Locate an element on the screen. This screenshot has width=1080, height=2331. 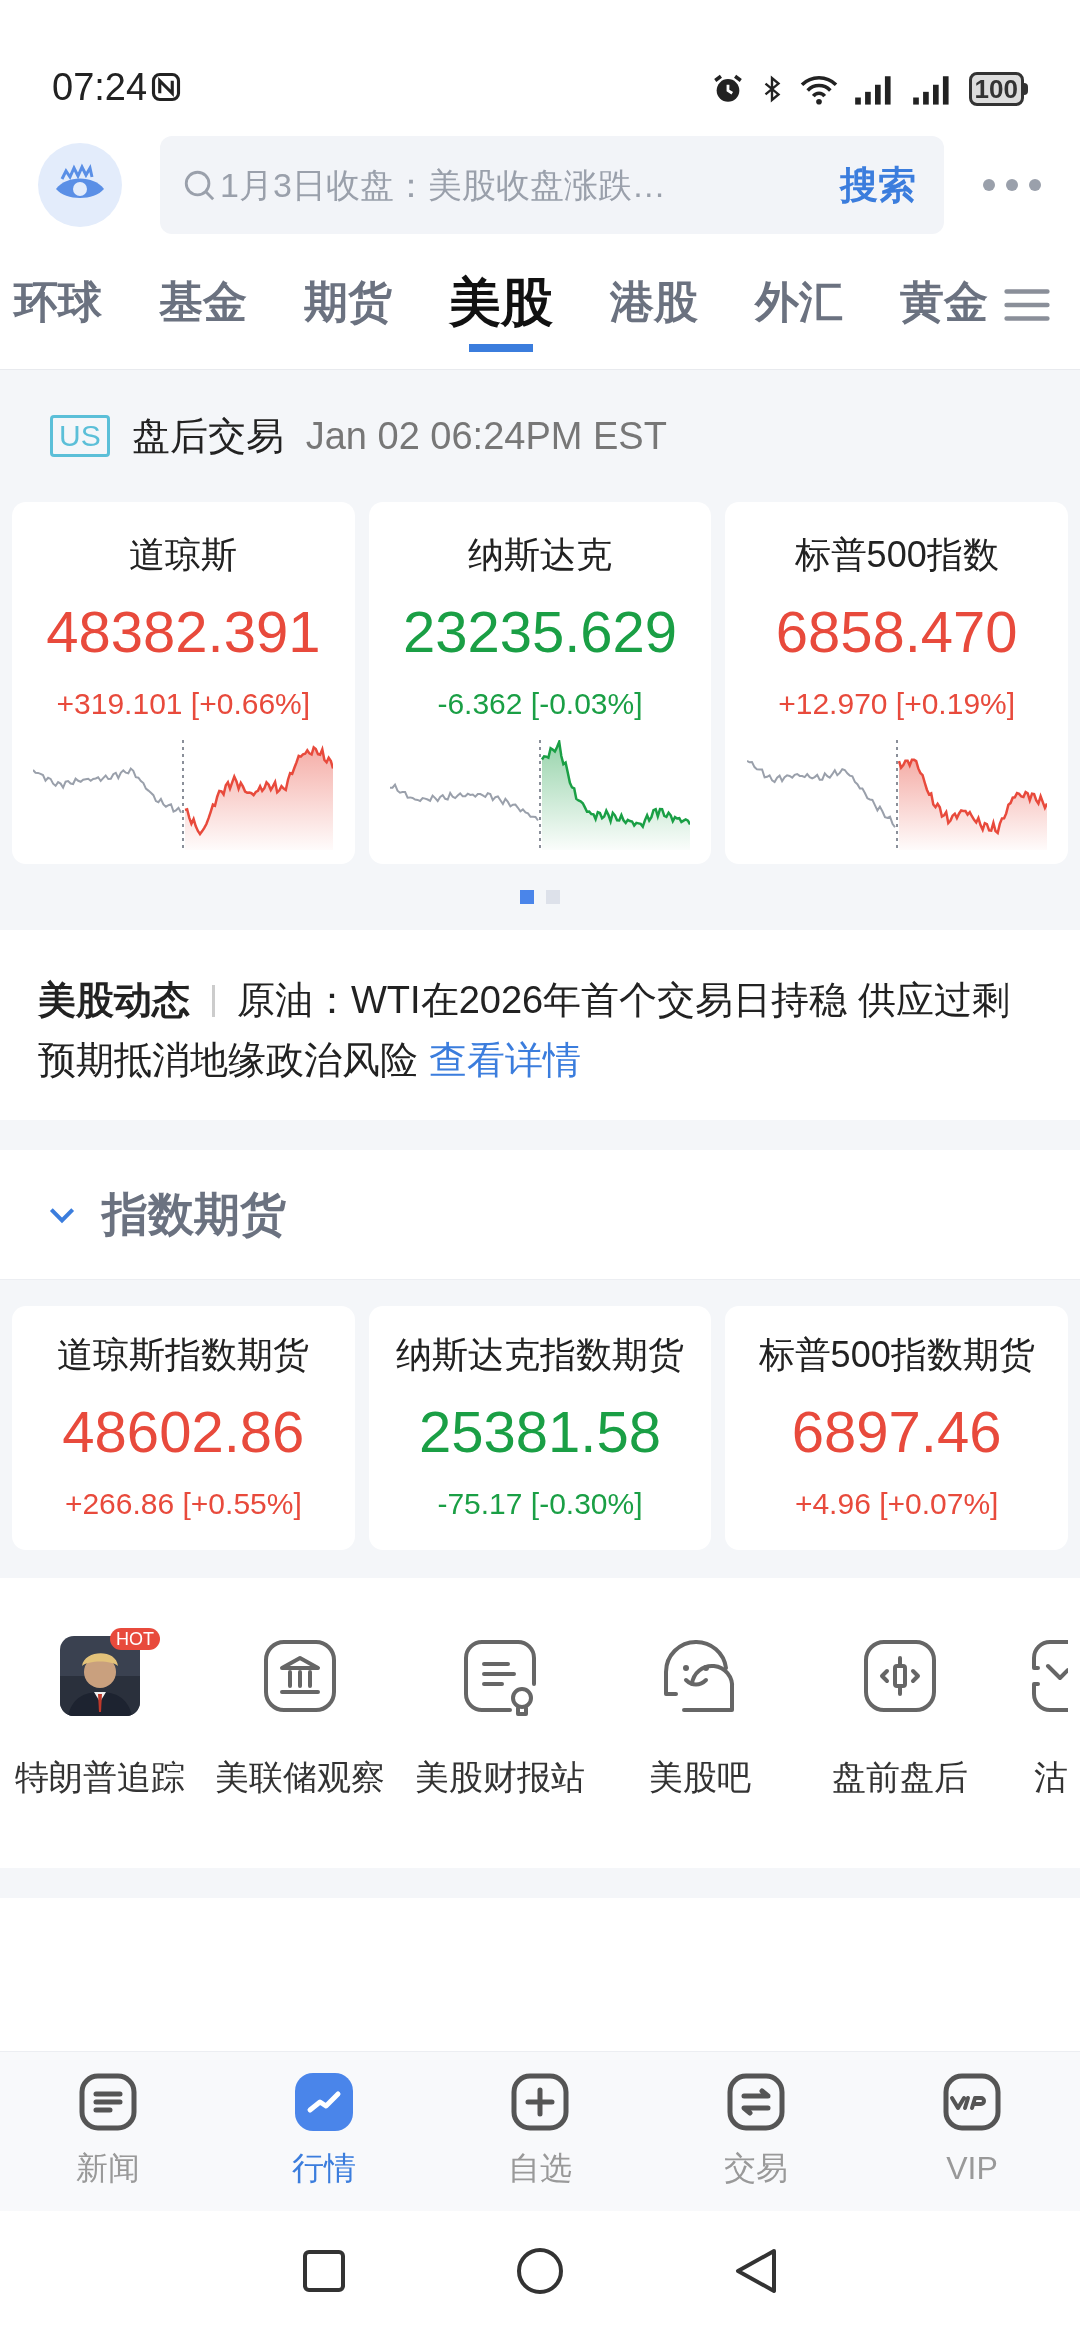
shortcut-item: 美联储观察 is located at coordinates (300, 1714).